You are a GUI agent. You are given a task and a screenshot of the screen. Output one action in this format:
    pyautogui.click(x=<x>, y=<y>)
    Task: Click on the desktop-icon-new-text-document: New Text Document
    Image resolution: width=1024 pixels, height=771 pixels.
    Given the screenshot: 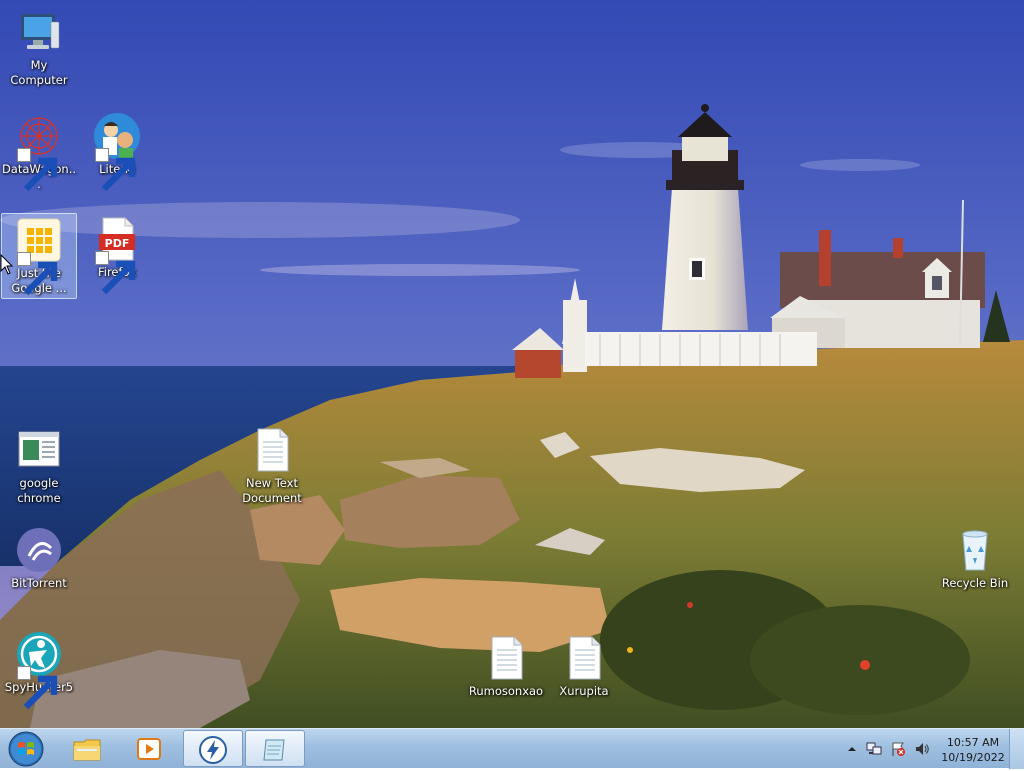 What is the action you would take?
    pyautogui.click(x=272, y=467)
    